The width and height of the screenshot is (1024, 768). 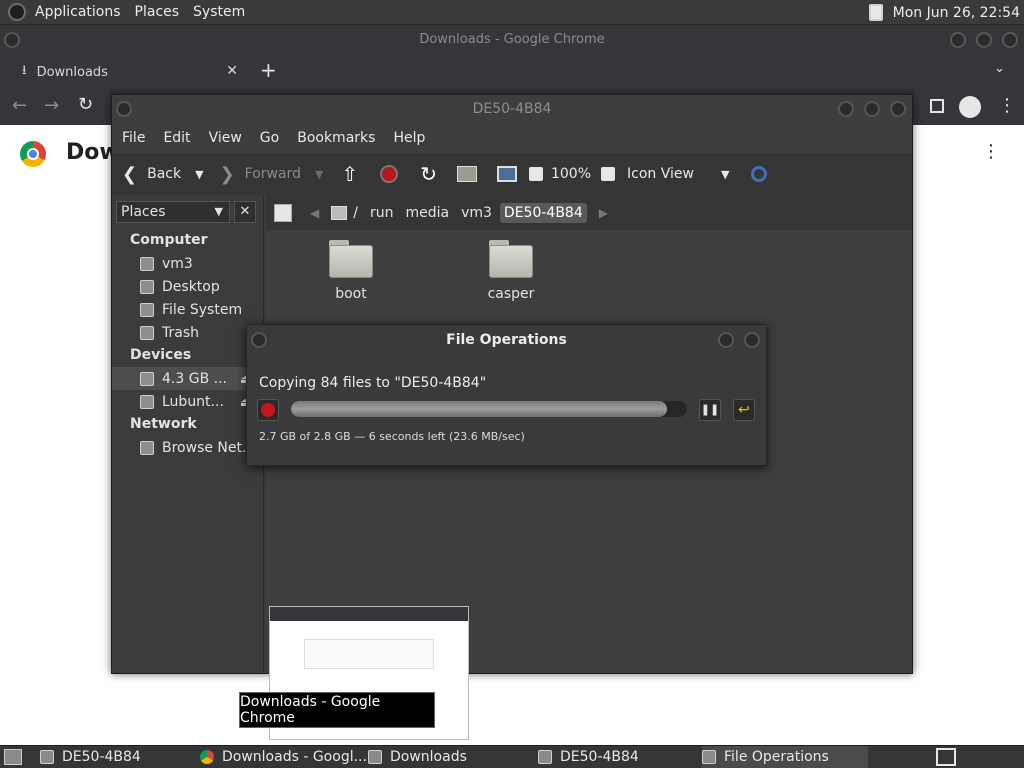 I want to click on new-tab-button: +, so click(x=268, y=70).